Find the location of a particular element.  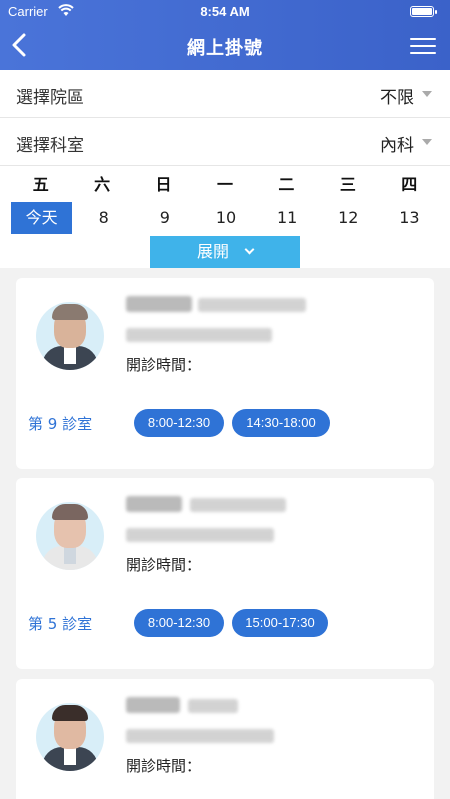

department-selector: 選擇科室 內科 is located at coordinates (225, 142).